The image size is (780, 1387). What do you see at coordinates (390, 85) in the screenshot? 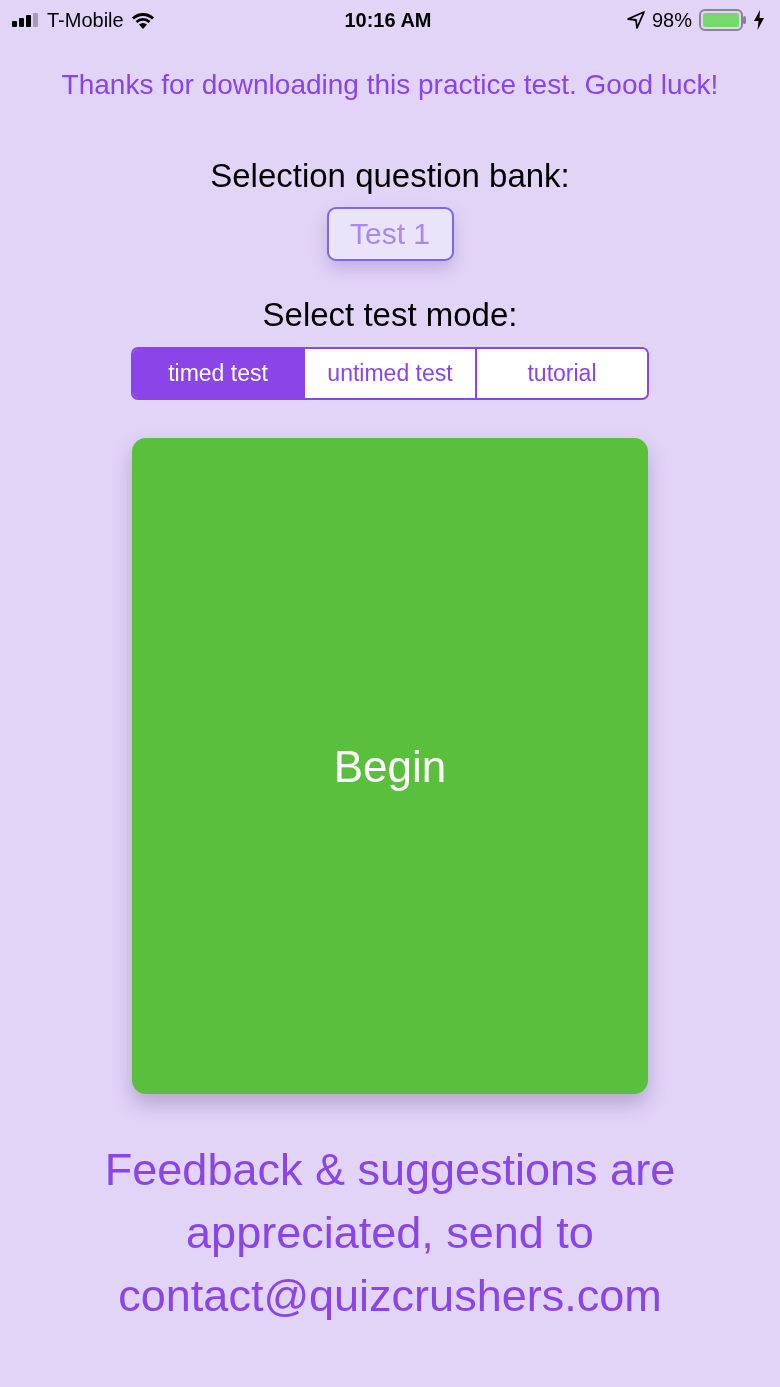
I see `welcome-message: Thanks for downloading this practice test. Good luck!` at bounding box center [390, 85].